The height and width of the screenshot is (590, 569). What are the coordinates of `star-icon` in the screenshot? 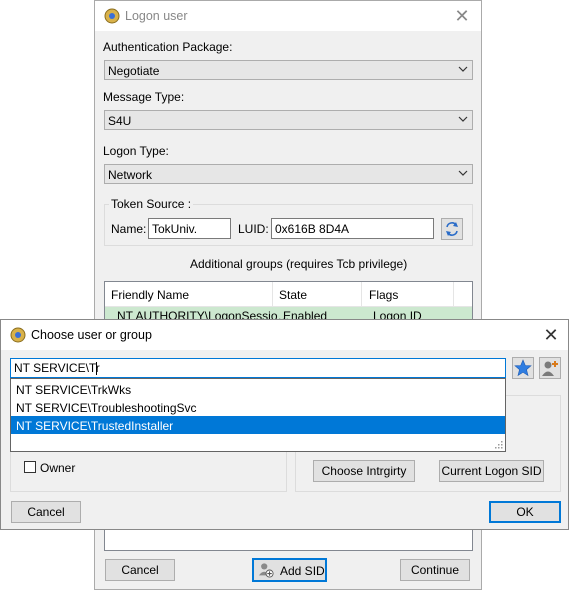 It's located at (523, 368).